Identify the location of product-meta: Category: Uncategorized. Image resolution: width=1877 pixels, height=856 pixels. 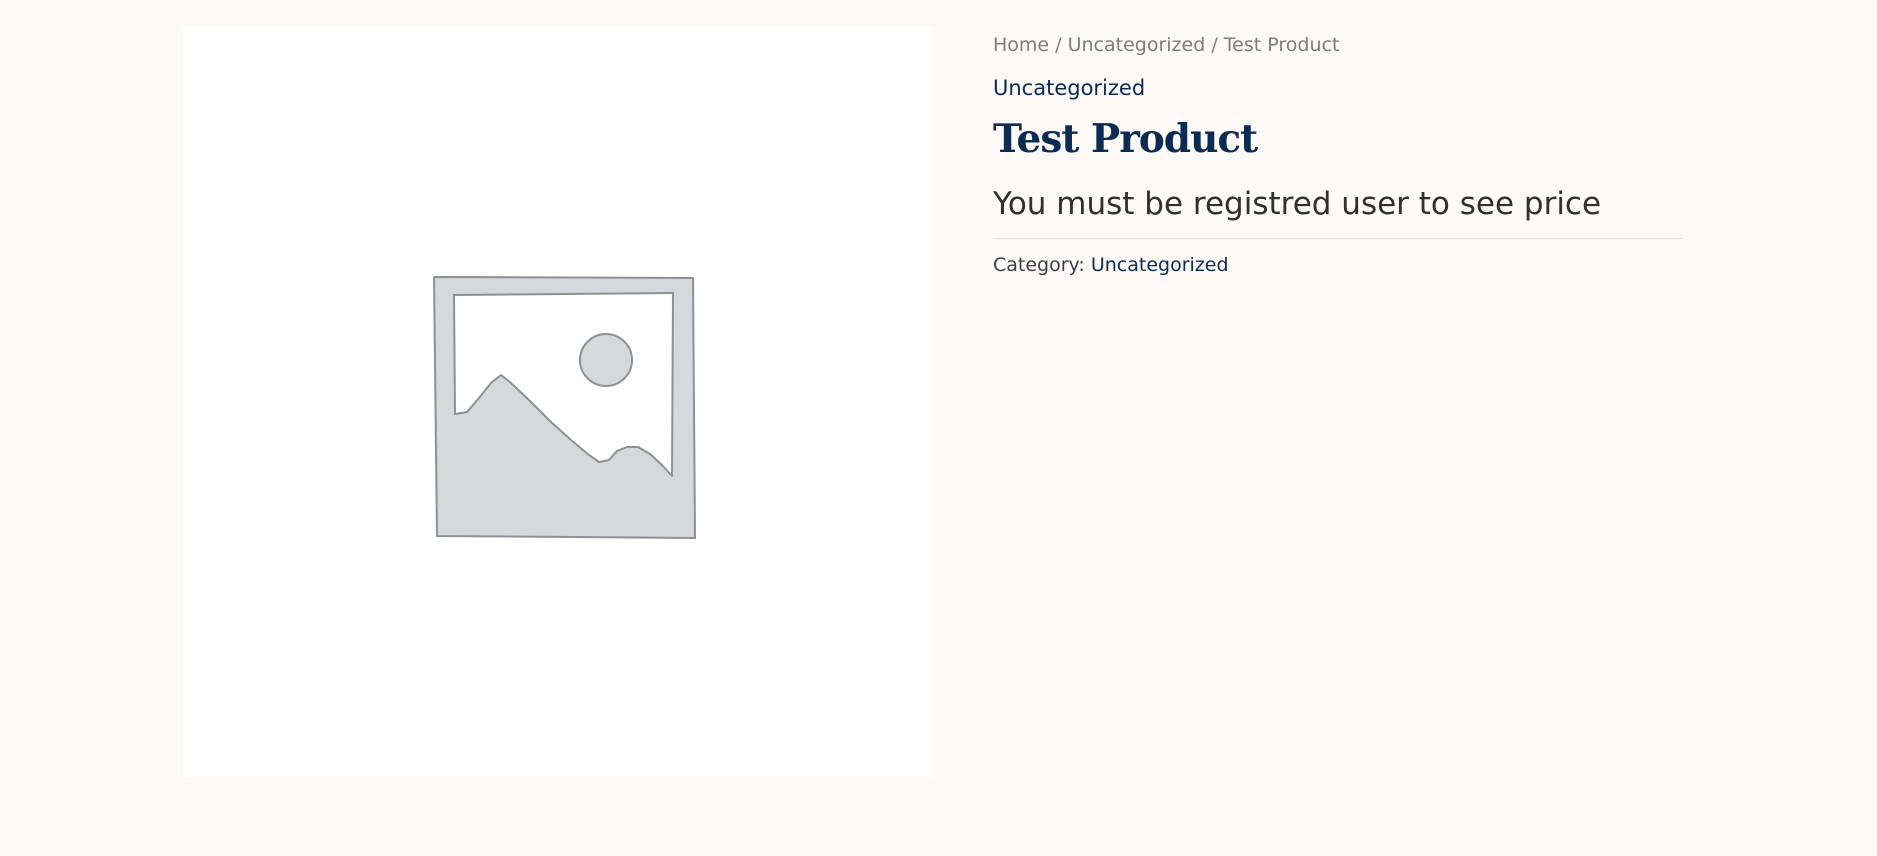
(1338, 265).